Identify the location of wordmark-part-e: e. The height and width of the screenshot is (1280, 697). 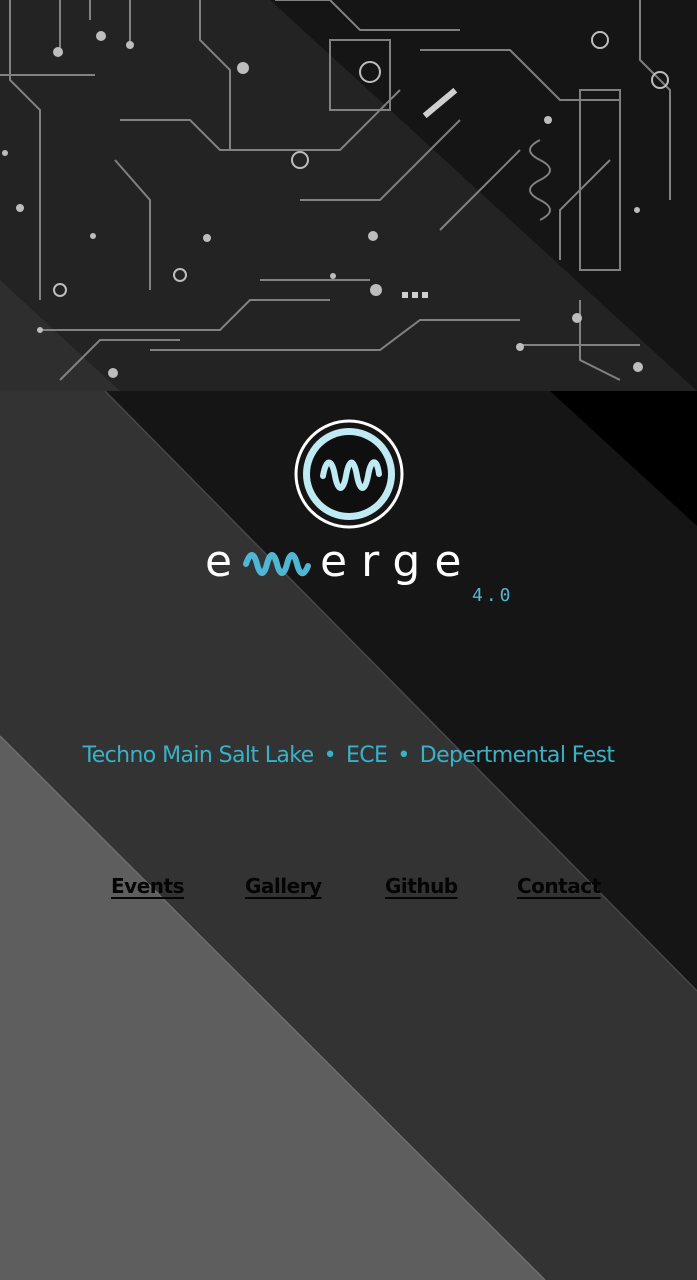
(218, 561).